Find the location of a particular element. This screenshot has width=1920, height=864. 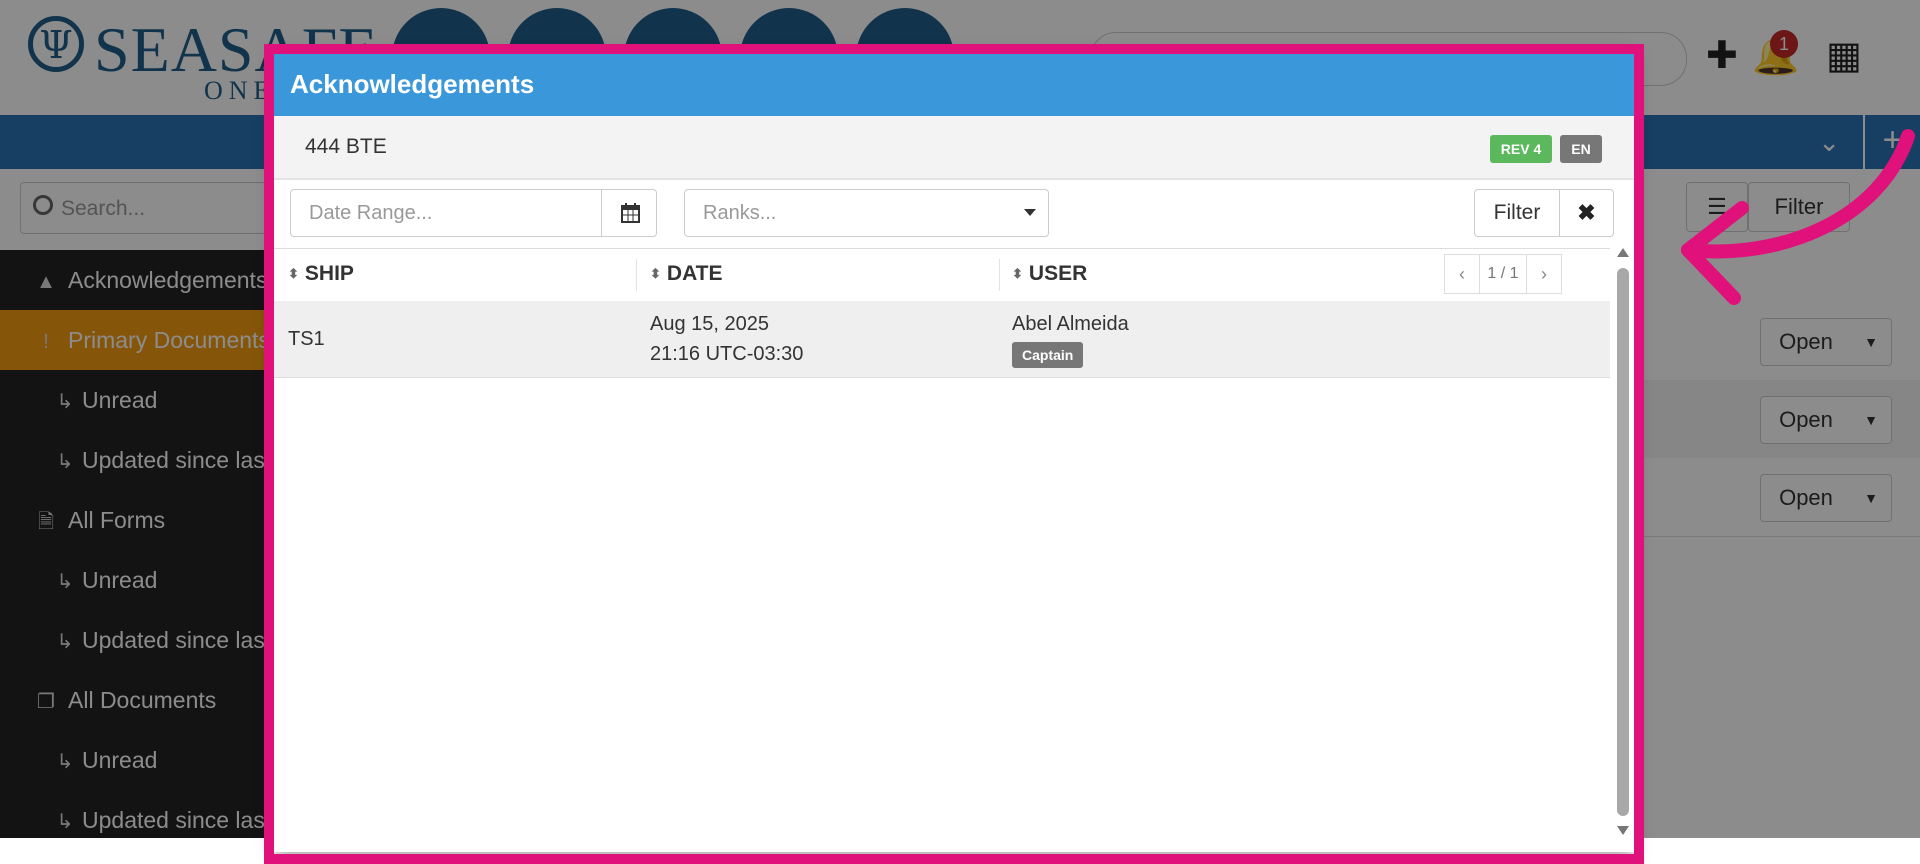

table-pager: ‹ 1 / 1 › is located at coordinates (1525, 274).